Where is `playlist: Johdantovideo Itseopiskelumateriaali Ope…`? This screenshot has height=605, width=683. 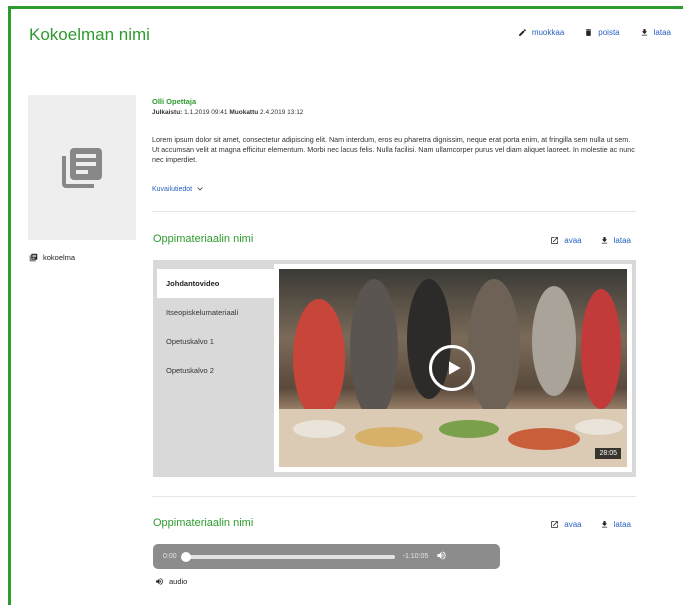
playlist: Johdantovideo Itseopiskelumateriaali Ope… is located at coordinates (218, 368).